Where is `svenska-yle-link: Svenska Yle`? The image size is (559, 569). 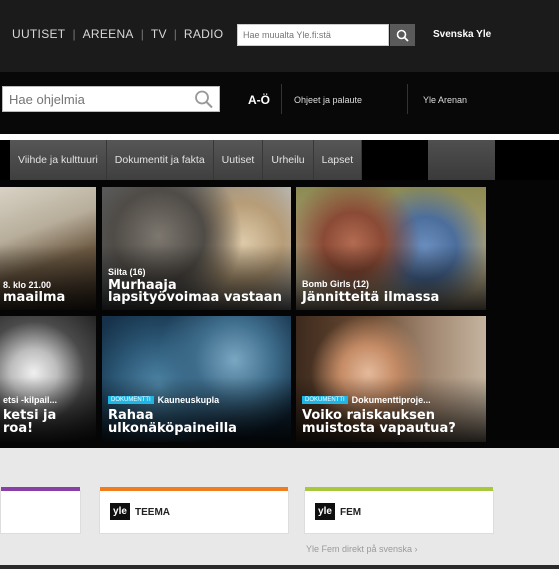
svenska-yle-link: Svenska Yle is located at coordinates (462, 34).